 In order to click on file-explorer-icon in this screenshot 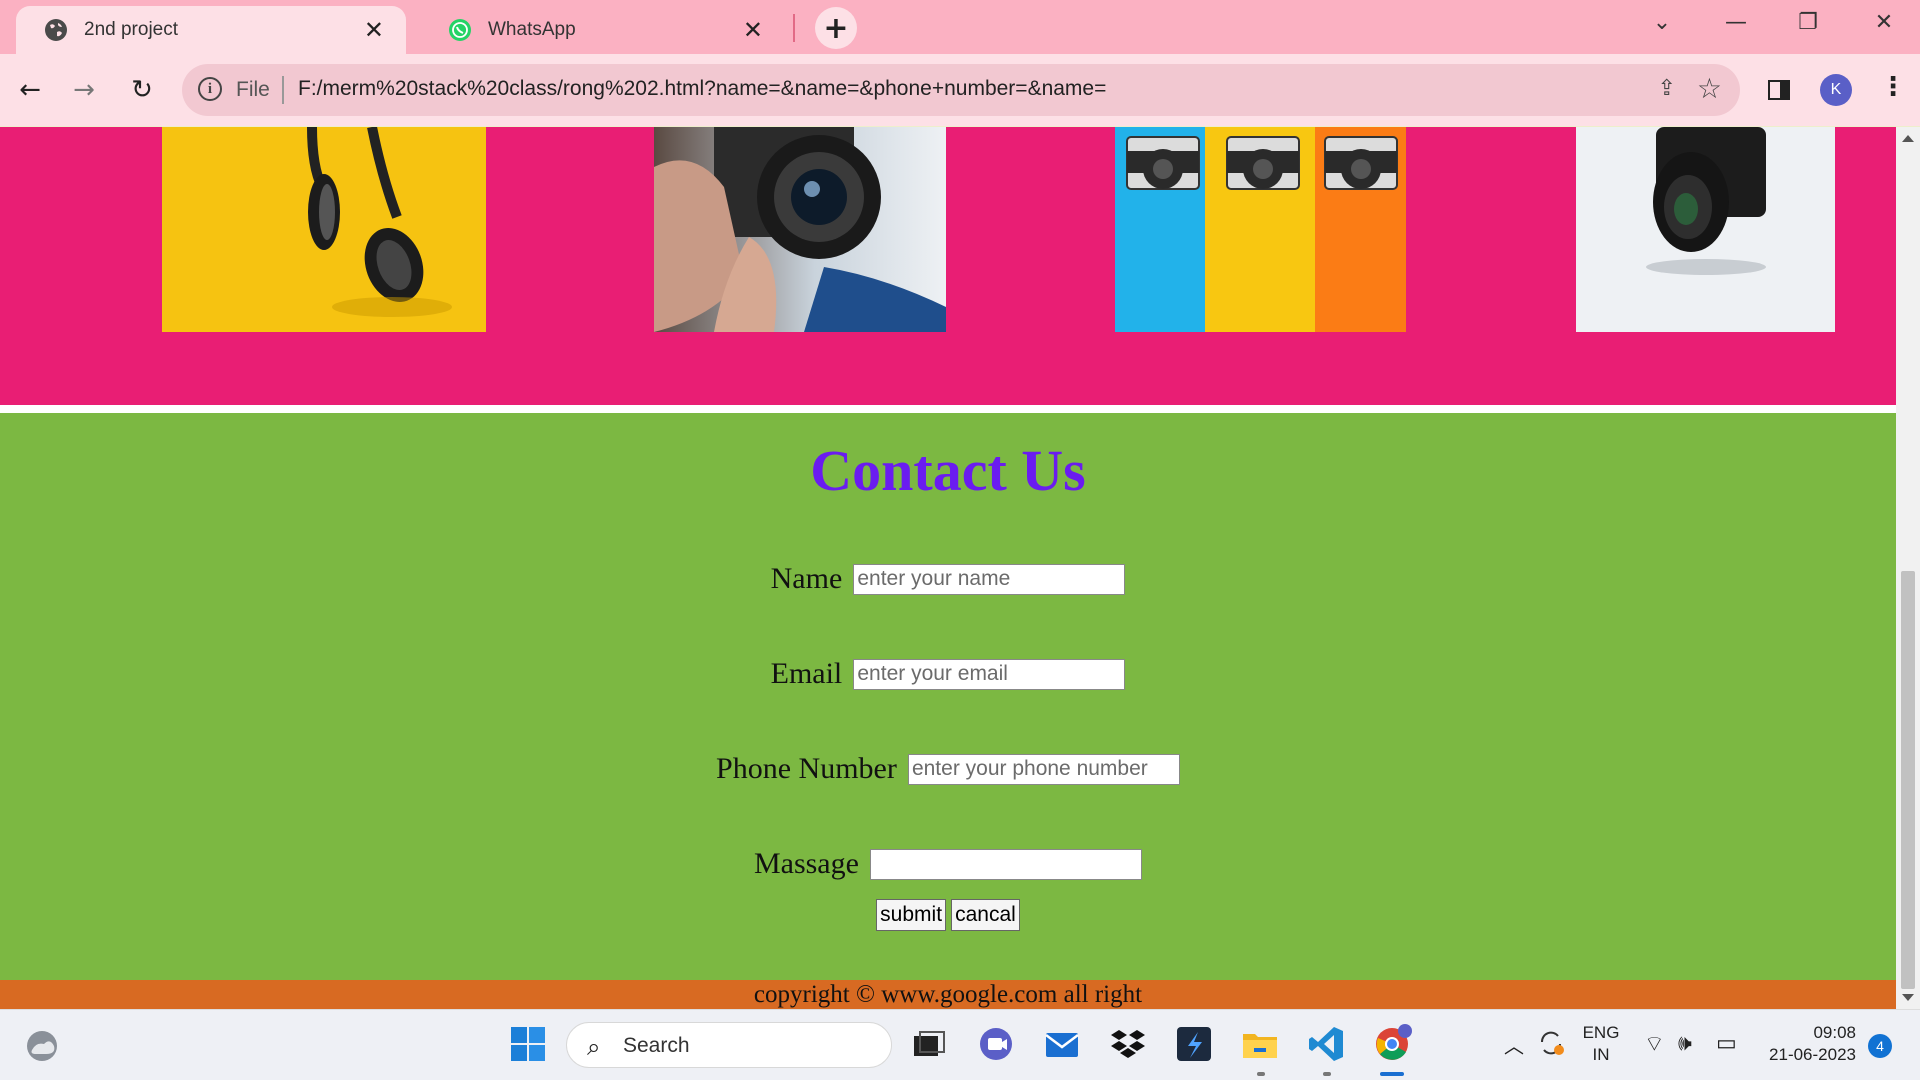, I will do `click(1260, 1044)`.